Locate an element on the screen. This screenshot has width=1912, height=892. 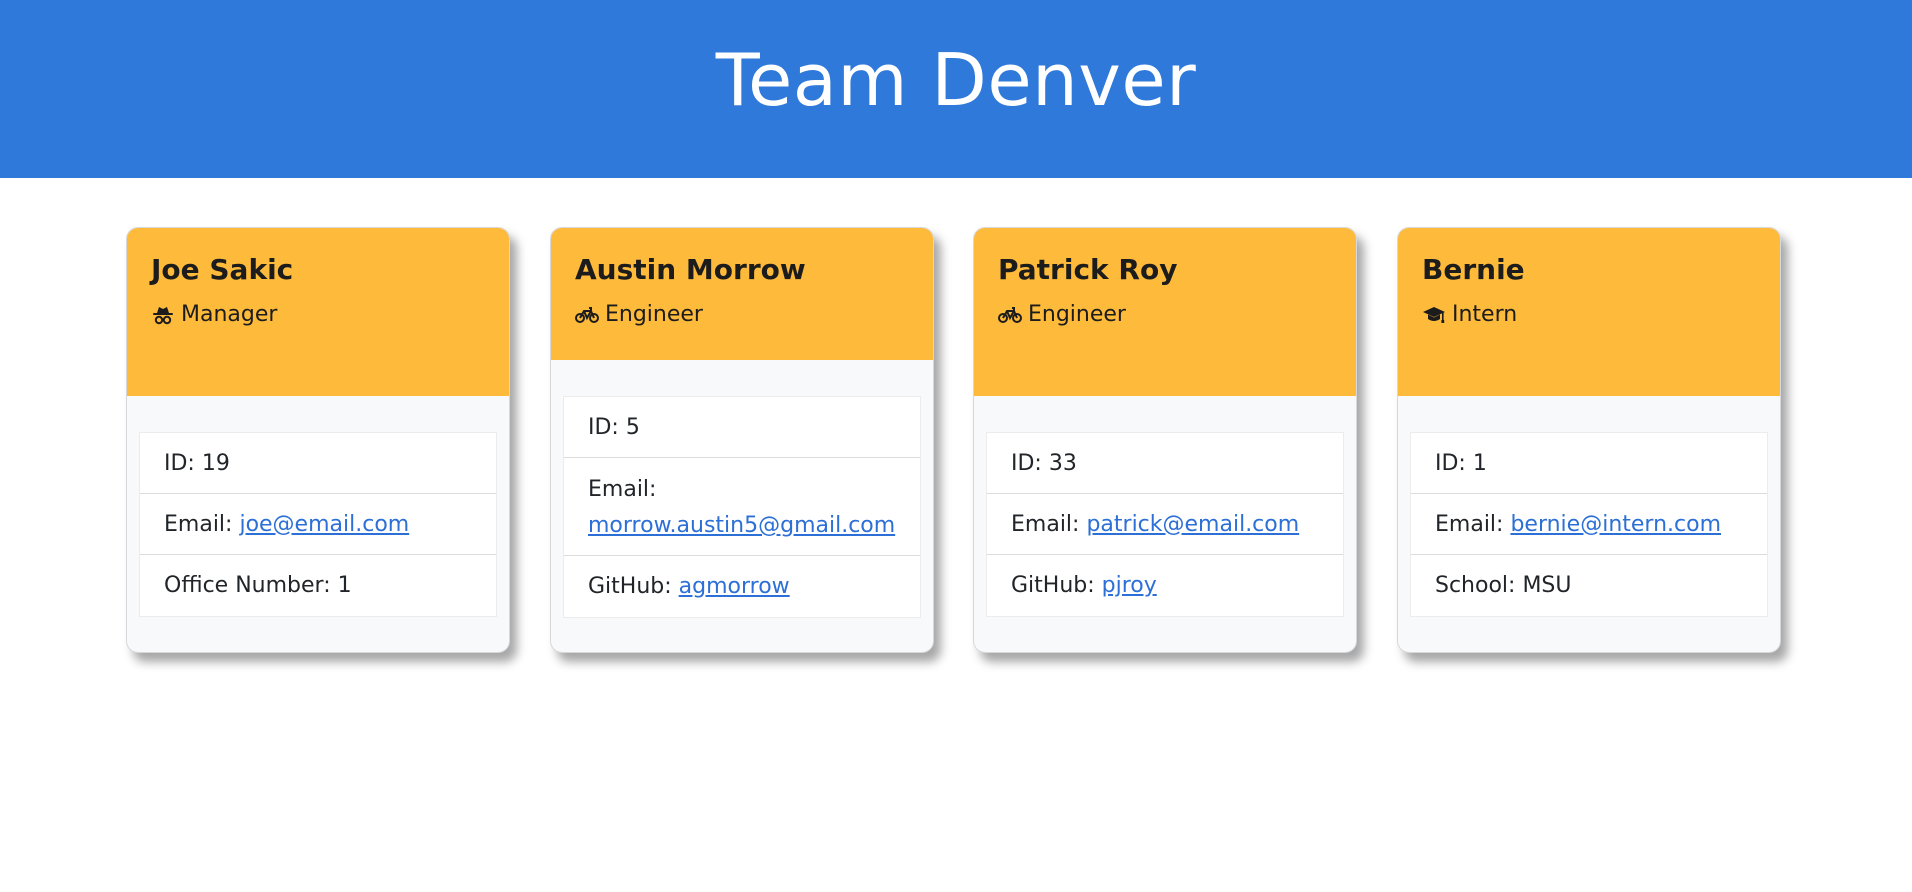
user-secret-icon is located at coordinates (163, 315).